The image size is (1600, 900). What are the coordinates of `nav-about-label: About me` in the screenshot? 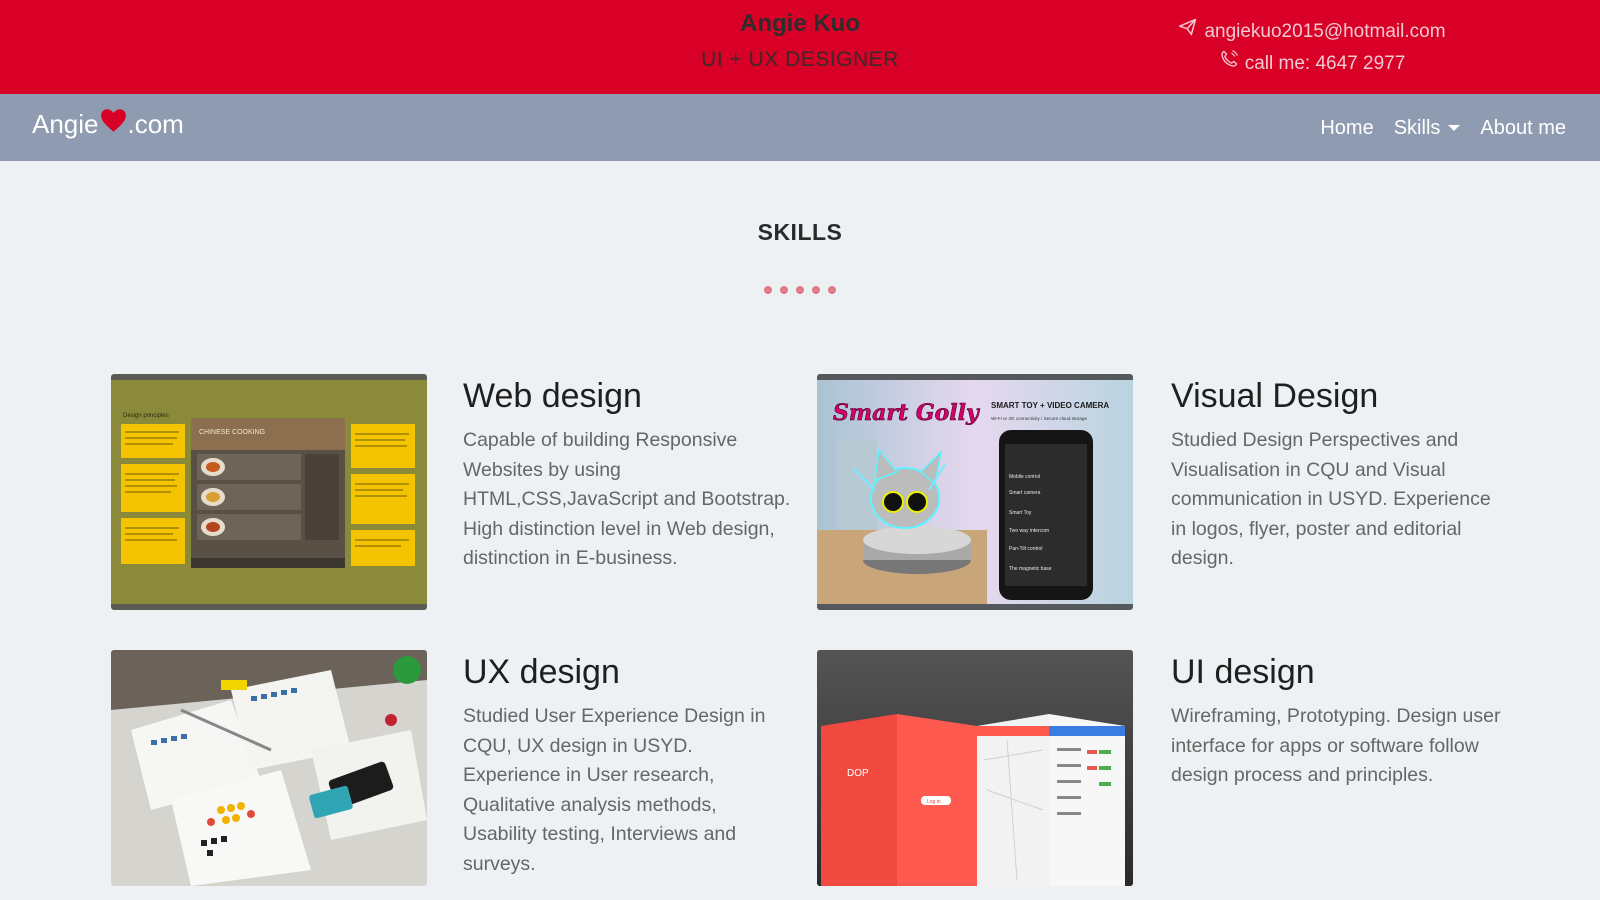 It's located at (1523, 128).